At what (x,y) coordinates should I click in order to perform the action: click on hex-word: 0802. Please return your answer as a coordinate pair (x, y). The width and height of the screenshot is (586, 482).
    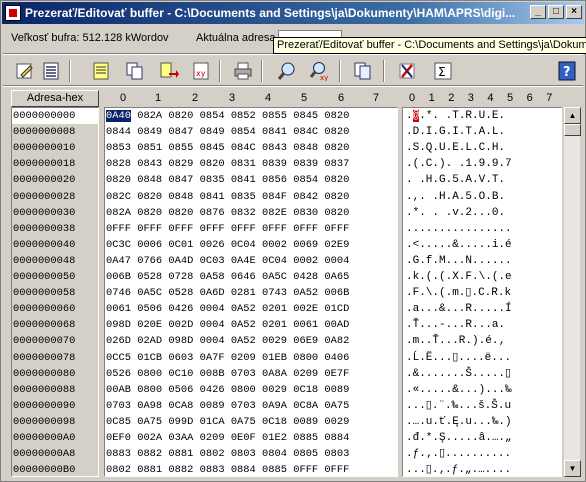
    Looking at the image, I should click on (118, 470).